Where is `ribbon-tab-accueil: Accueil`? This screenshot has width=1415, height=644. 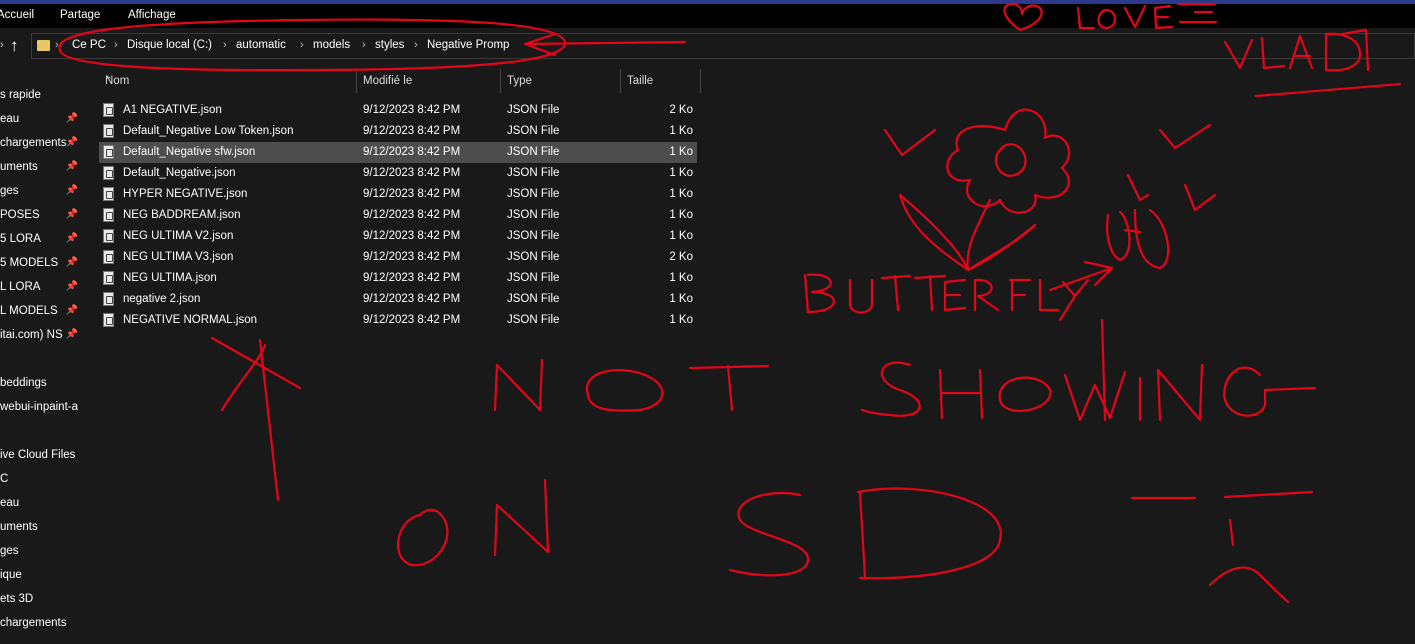 ribbon-tab-accueil: Accueil is located at coordinates (17, 15).